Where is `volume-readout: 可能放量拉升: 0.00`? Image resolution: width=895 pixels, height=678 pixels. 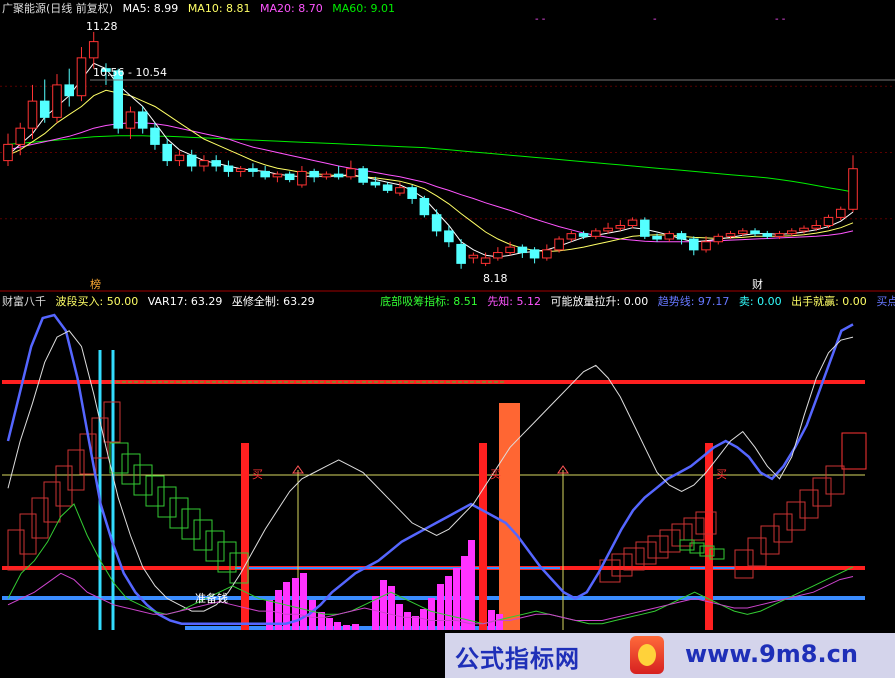
volume-readout: 可能放量拉升: 0.00 is located at coordinates (599, 301).